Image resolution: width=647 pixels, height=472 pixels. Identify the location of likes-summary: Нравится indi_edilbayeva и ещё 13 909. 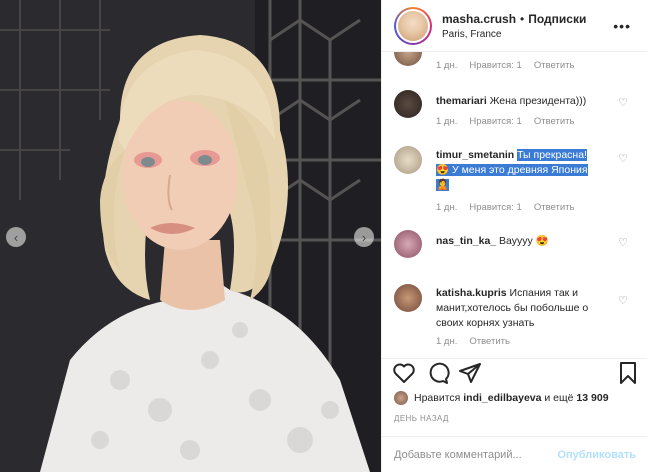
(501, 398).